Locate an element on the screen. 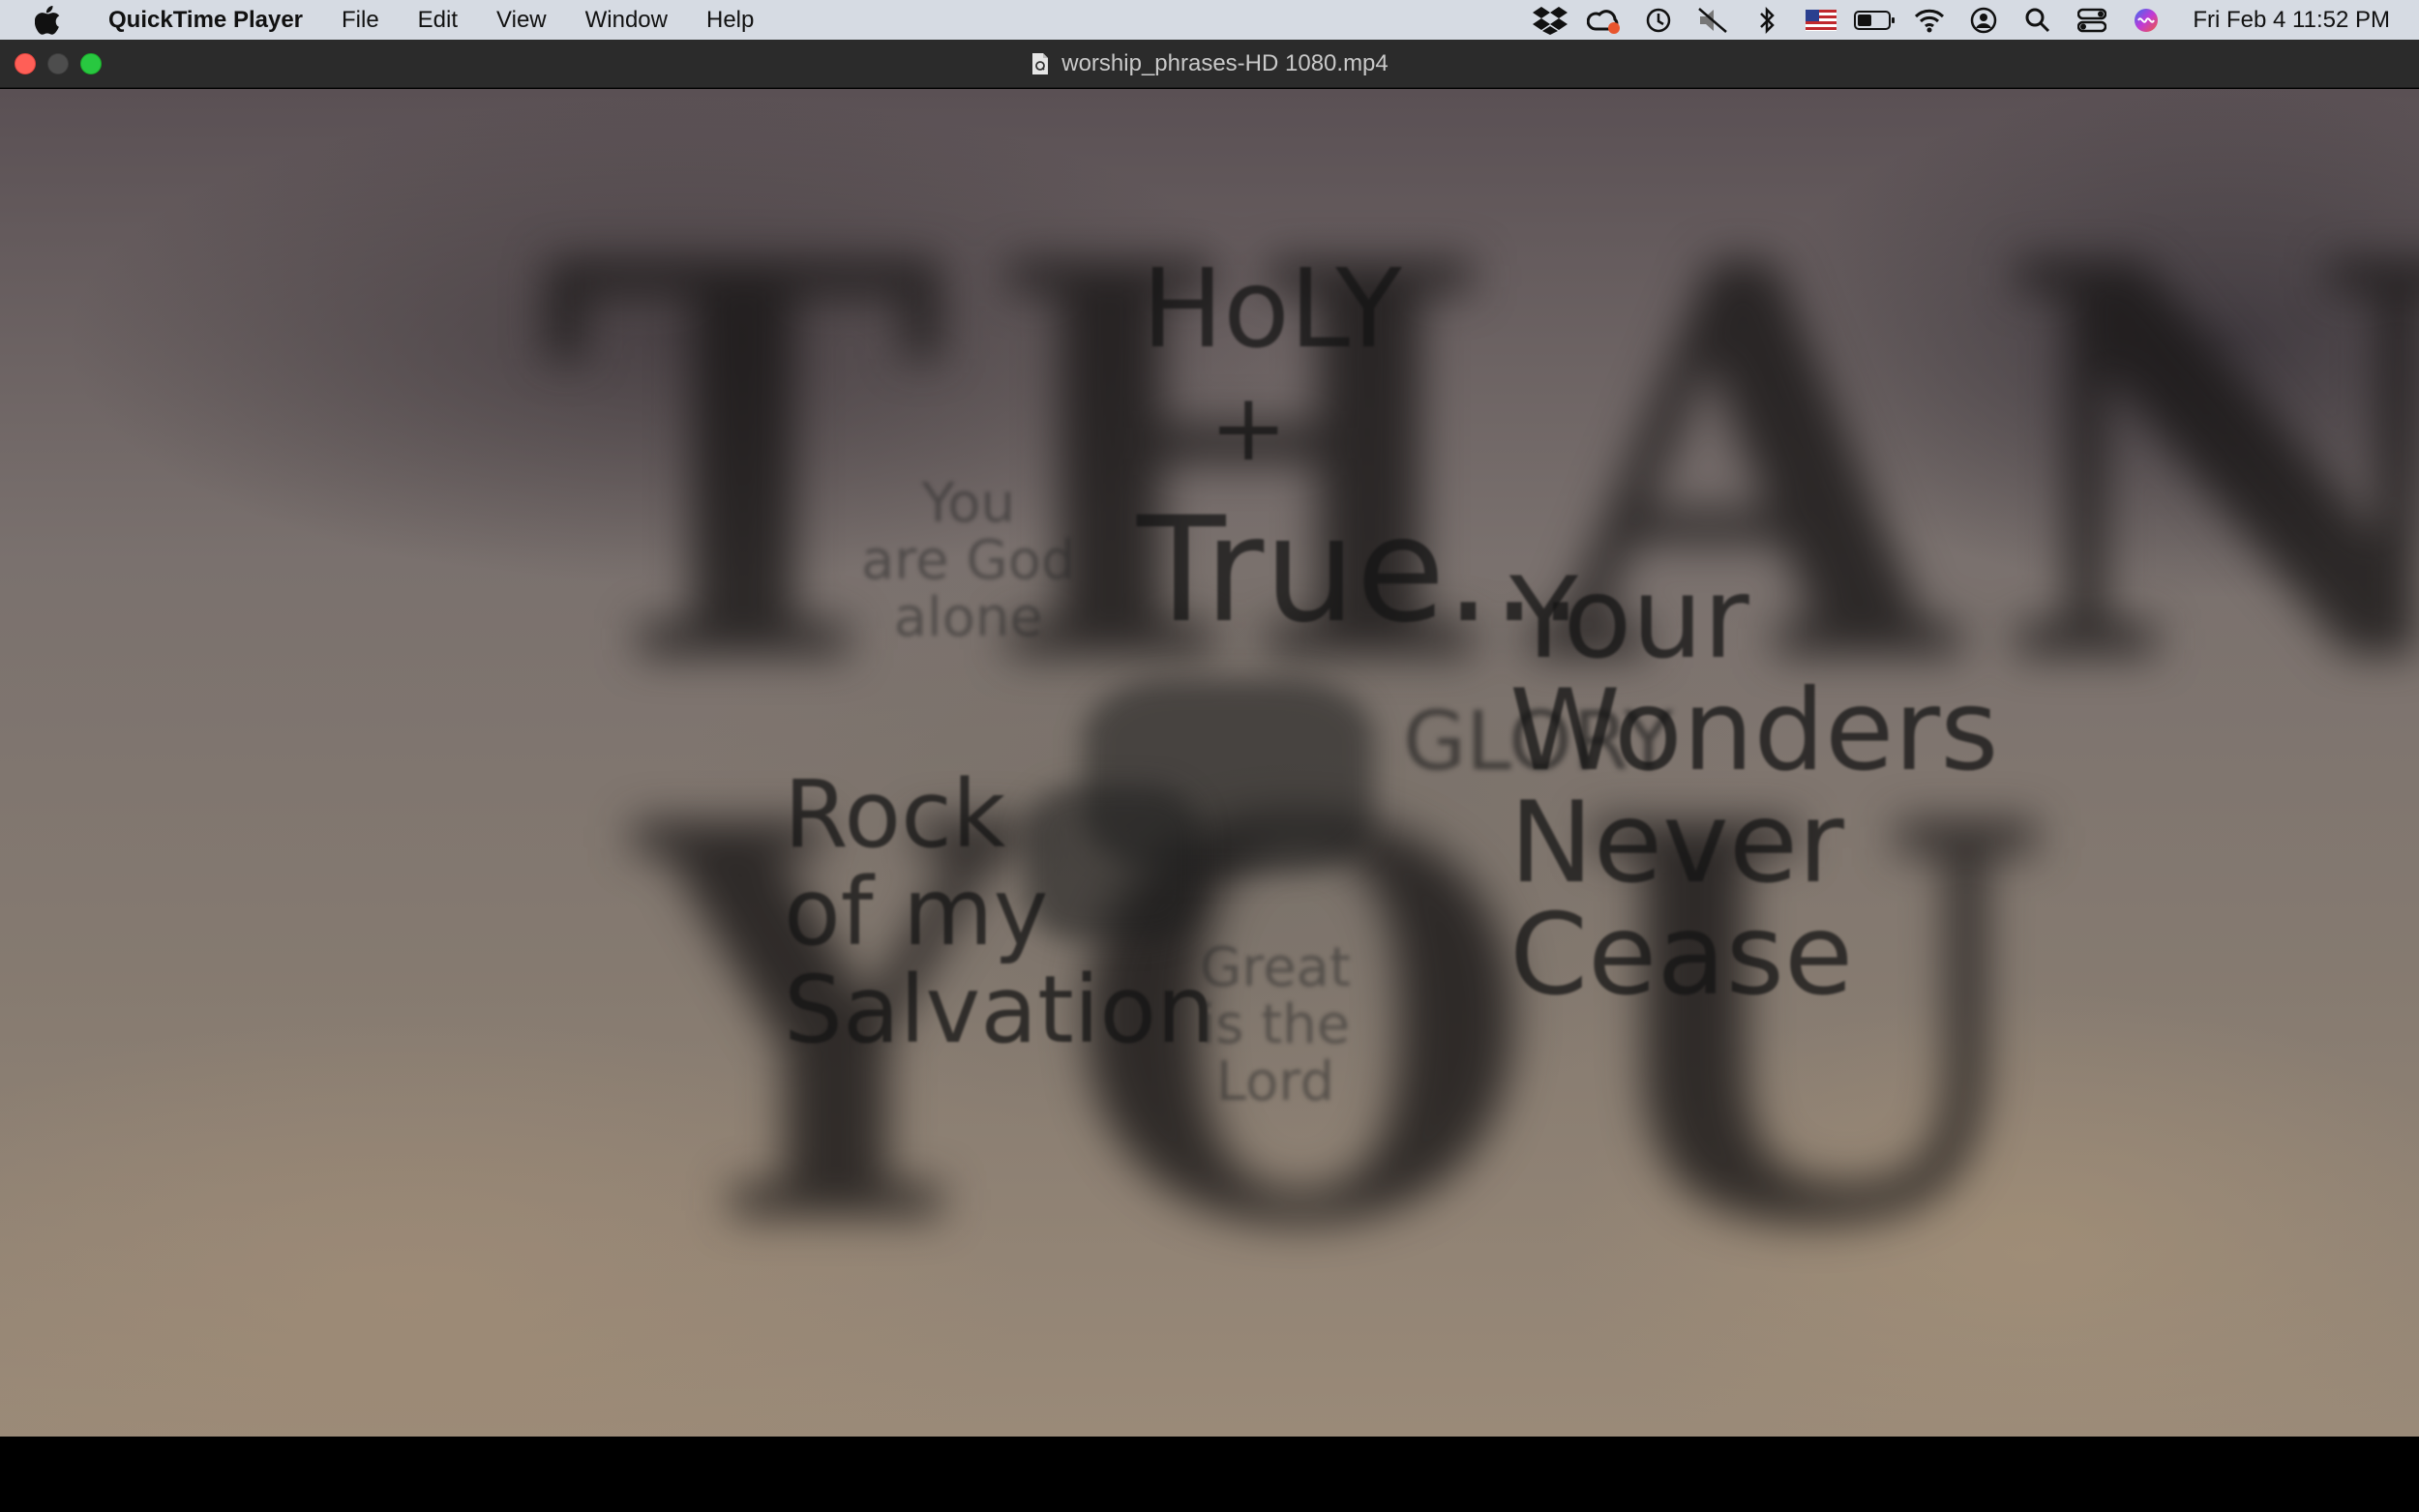 The image size is (2419, 1512). window-controls is located at coordinates (58, 64).